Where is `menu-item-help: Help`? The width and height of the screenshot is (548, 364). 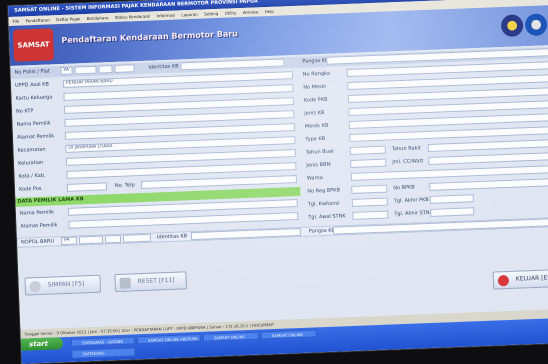
menu-item-help: Help is located at coordinates (269, 11).